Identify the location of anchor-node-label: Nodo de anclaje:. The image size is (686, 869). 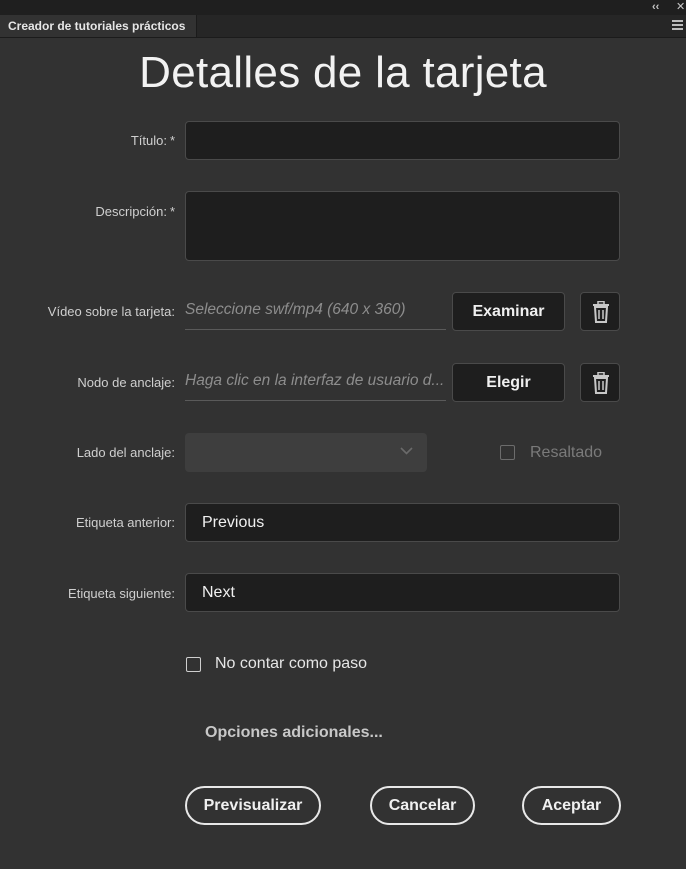
(126, 382).